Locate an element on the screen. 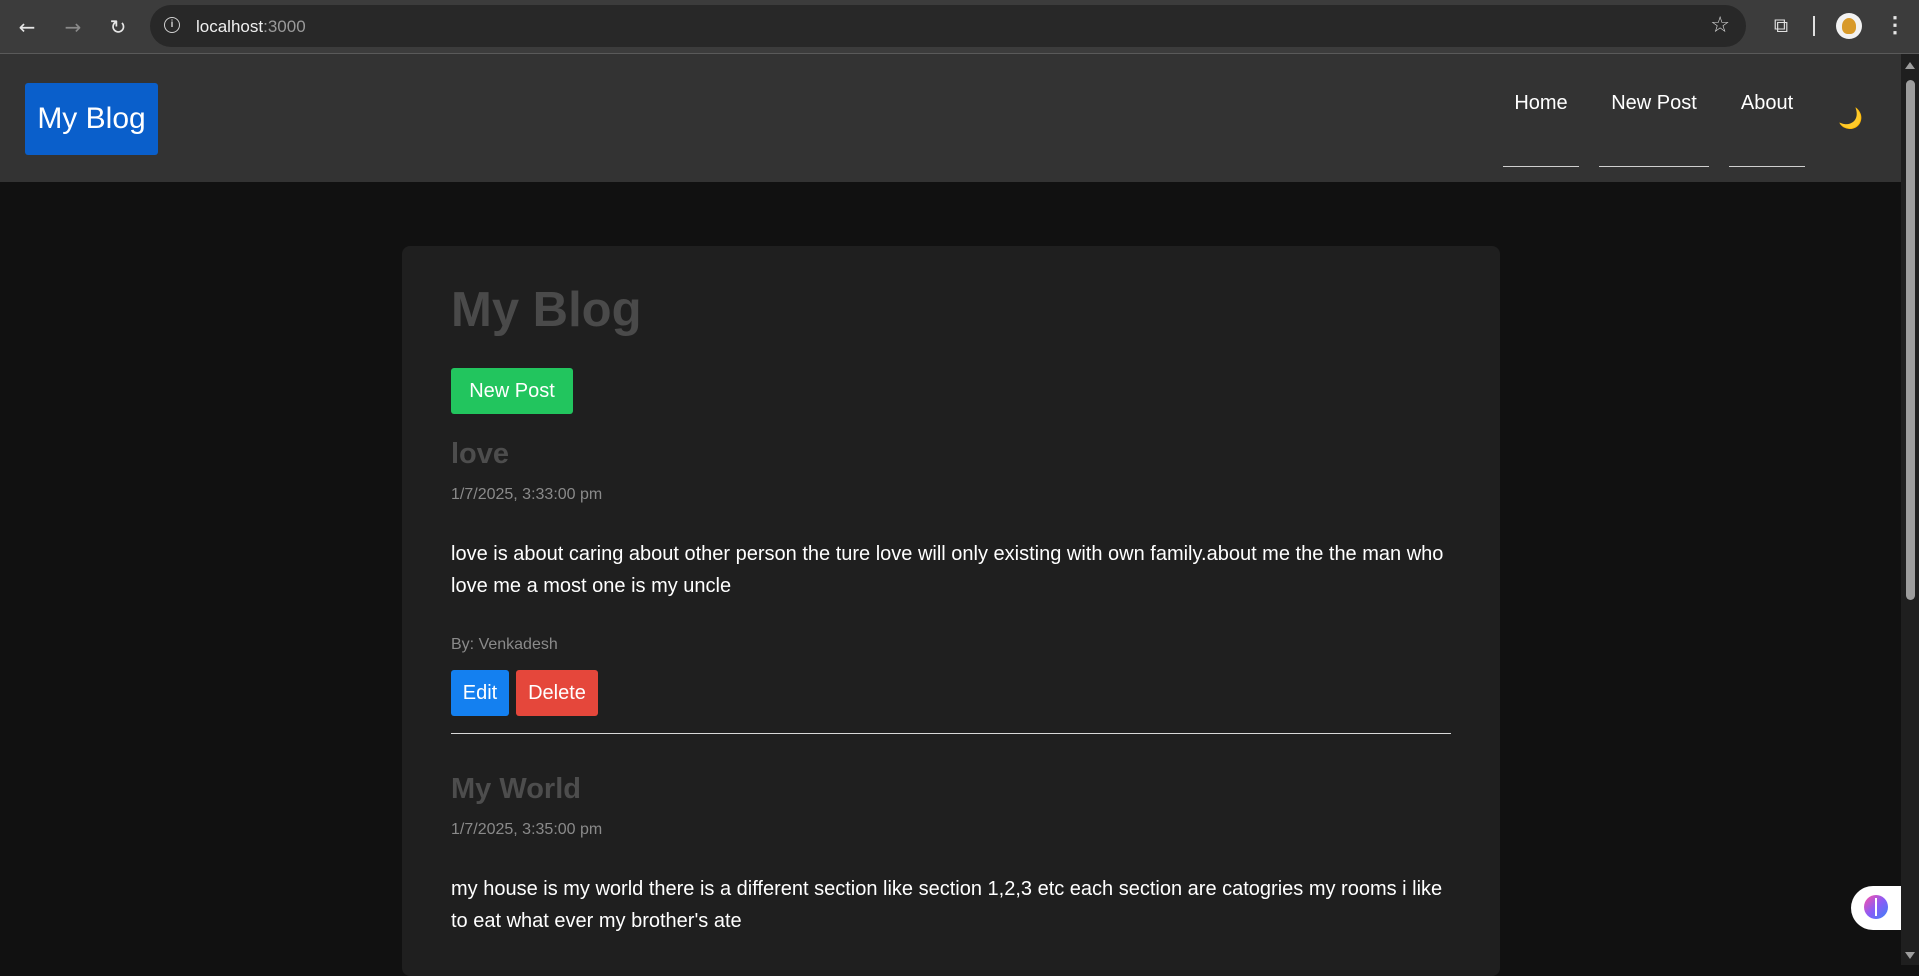 Image resolution: width=1919 pixels, height=976 pixels. post-title: My World is located at coordinates (516, 789).